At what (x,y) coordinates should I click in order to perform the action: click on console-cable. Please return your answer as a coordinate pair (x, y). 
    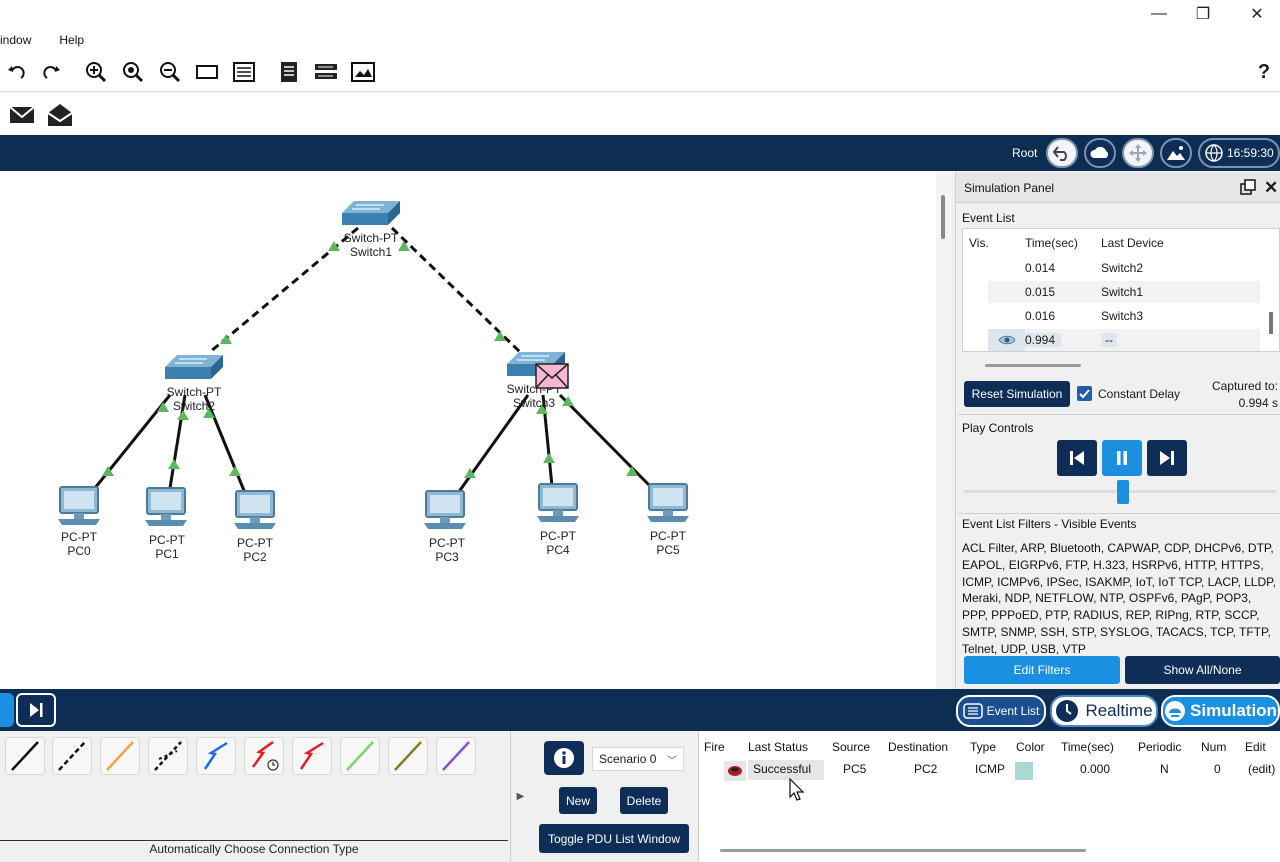
    Looking at the image, I should click on (72, 756).